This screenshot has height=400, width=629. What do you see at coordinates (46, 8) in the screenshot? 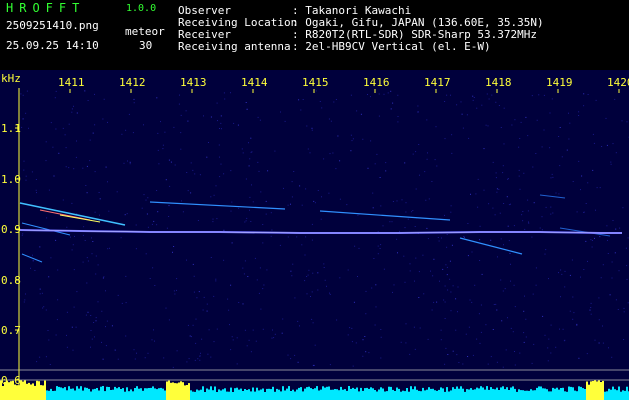
I see `app-logo: HROFFT` at bounding box center [46, 8].